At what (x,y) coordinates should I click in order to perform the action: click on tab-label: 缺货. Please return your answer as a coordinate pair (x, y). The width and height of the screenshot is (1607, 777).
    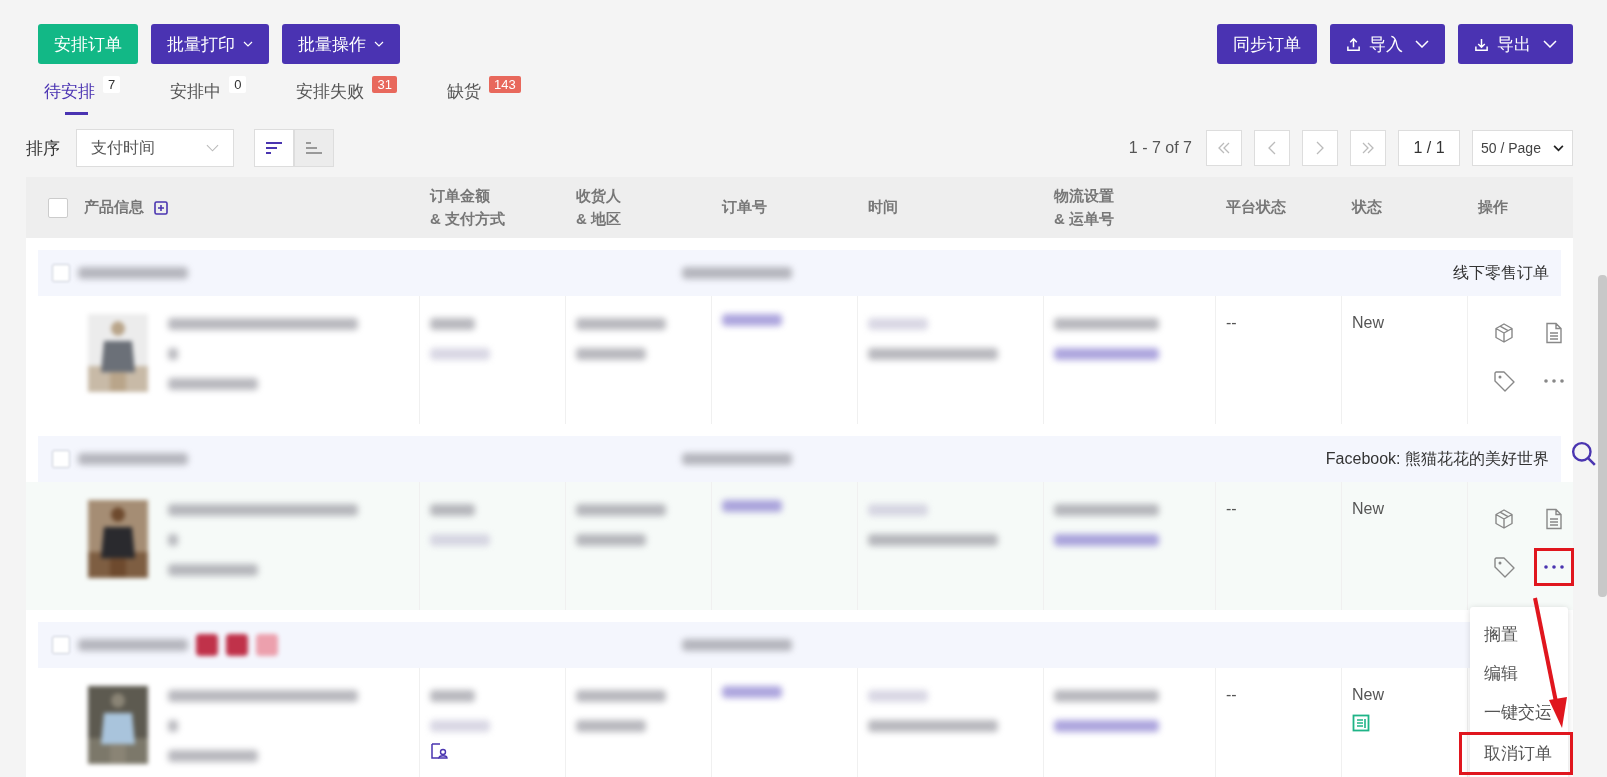
    Looking at the image, I should click on (463, 92).